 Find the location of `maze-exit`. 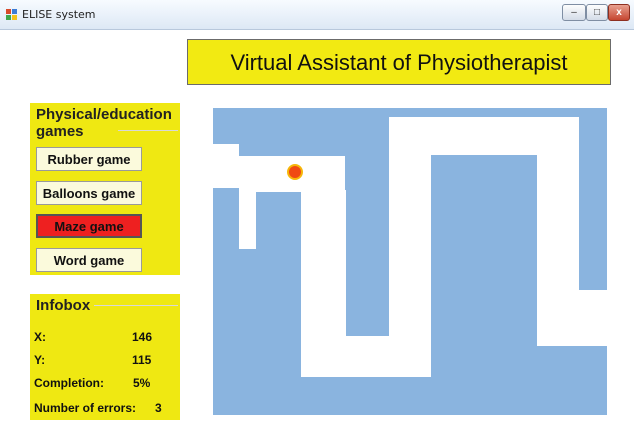

maze-exit is located at coordinates (572, 318).